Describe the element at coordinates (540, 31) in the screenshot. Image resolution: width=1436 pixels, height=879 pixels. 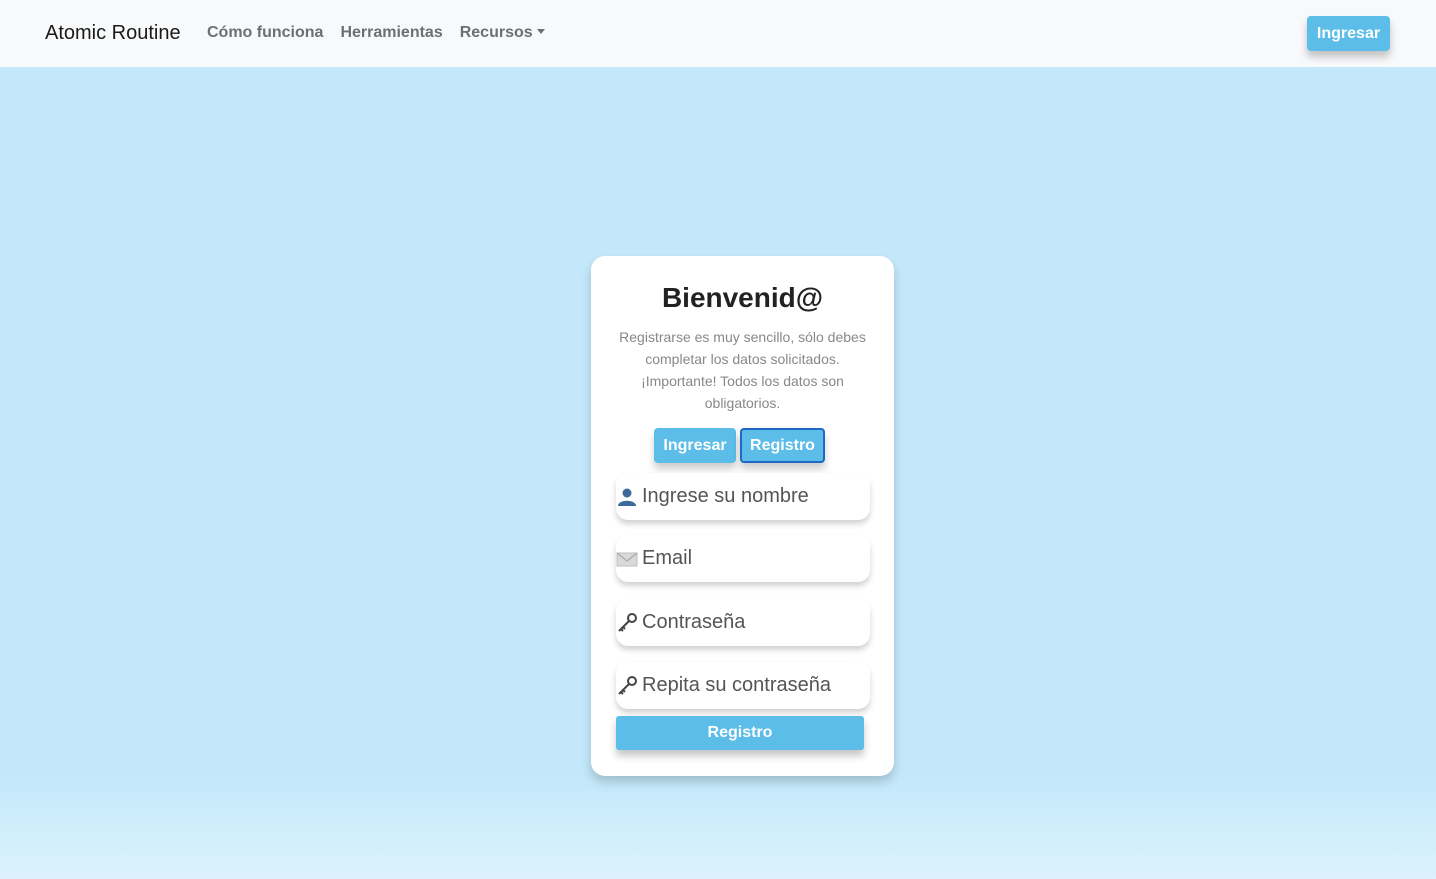
I see `caret-down-icon` at that location.